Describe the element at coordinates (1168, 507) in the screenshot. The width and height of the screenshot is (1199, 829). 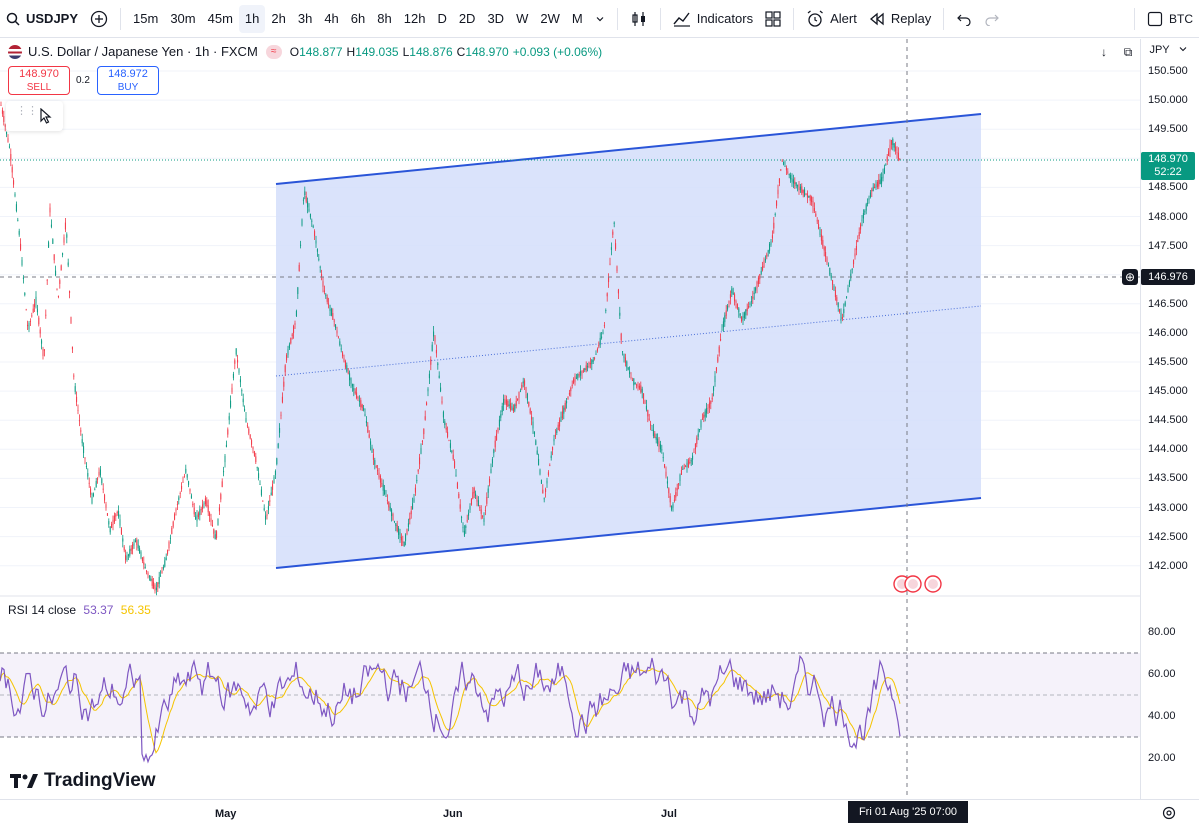
I see `price-tick-label: 143.000` at that location.